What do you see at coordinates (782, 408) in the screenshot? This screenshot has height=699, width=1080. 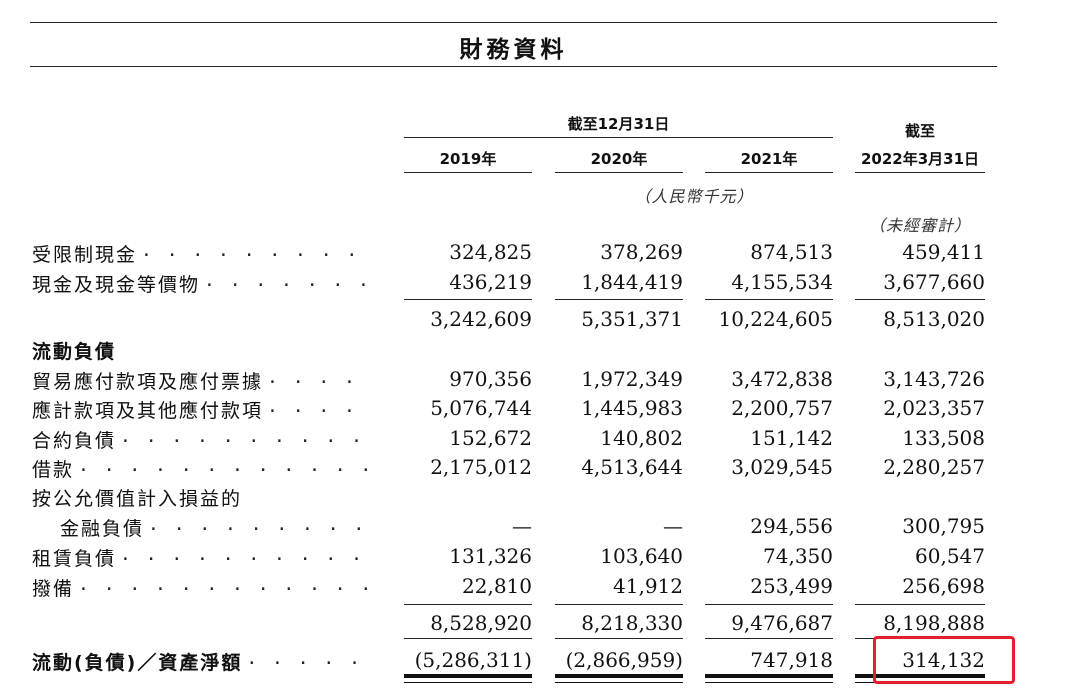 I see `row-value-3: 2,200,757` at bounding box center [782, 408].